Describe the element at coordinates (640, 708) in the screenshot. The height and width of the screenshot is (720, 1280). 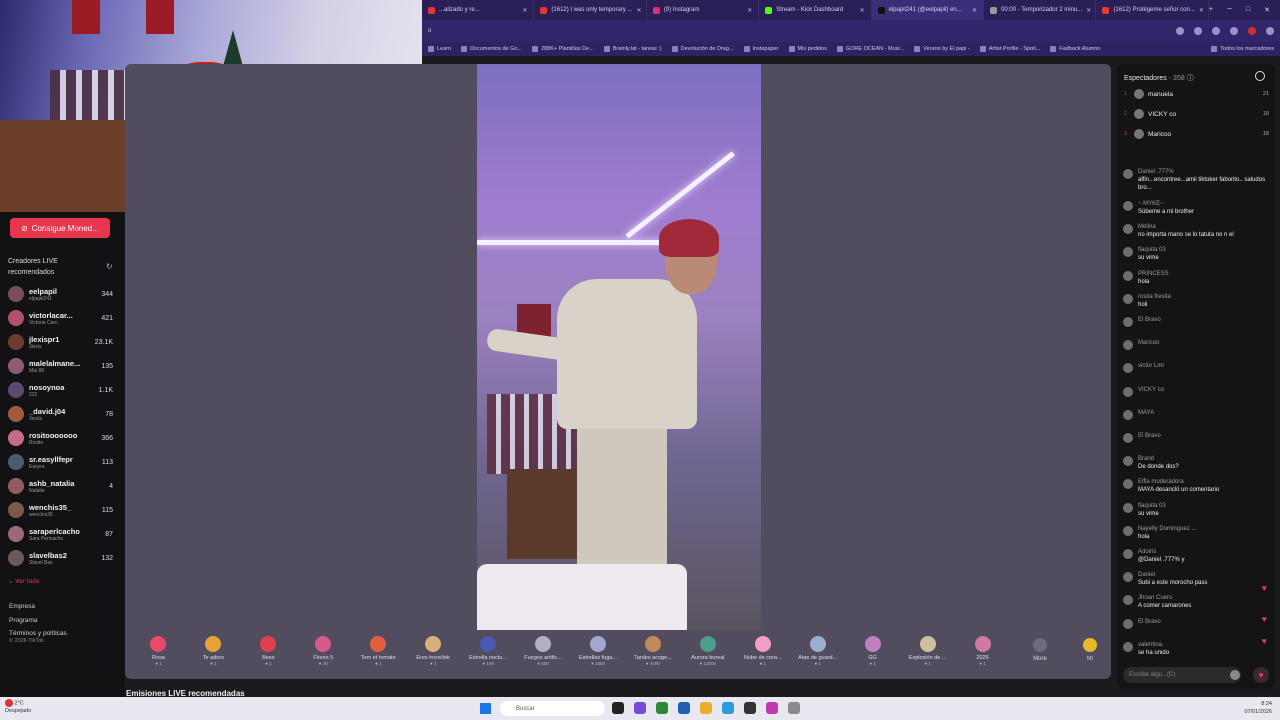
I see `copilot-icon` at that location.